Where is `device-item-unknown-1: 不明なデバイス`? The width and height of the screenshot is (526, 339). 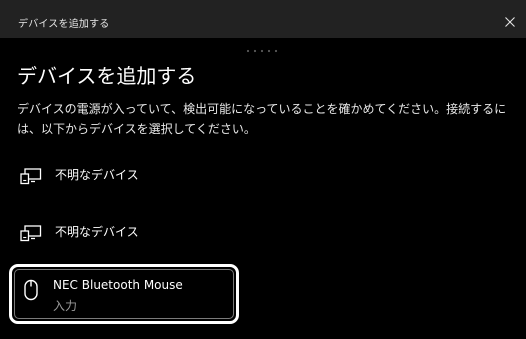
device-item-unknown-1: 不明なデバイス is located at coordinates (264, 175).